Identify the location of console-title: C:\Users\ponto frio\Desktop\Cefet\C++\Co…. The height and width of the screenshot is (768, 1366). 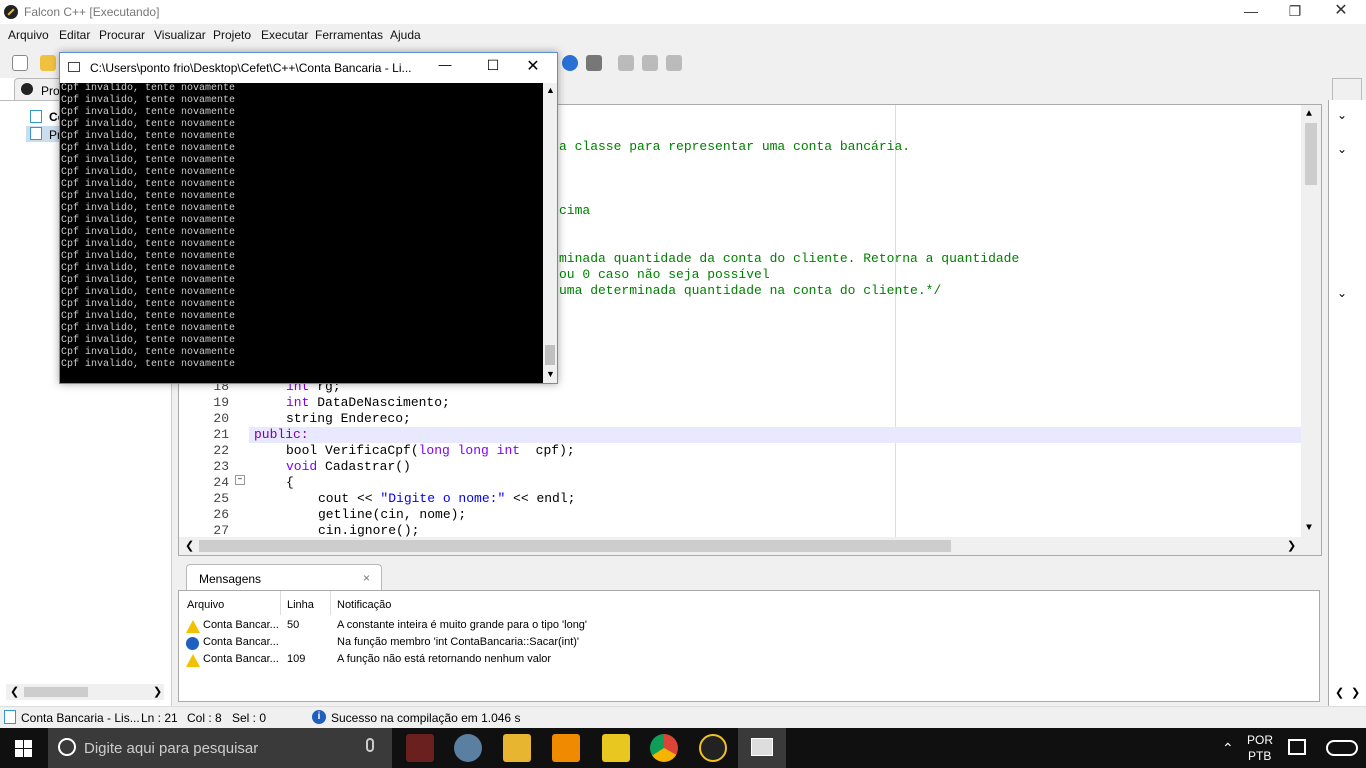
(251, 68).